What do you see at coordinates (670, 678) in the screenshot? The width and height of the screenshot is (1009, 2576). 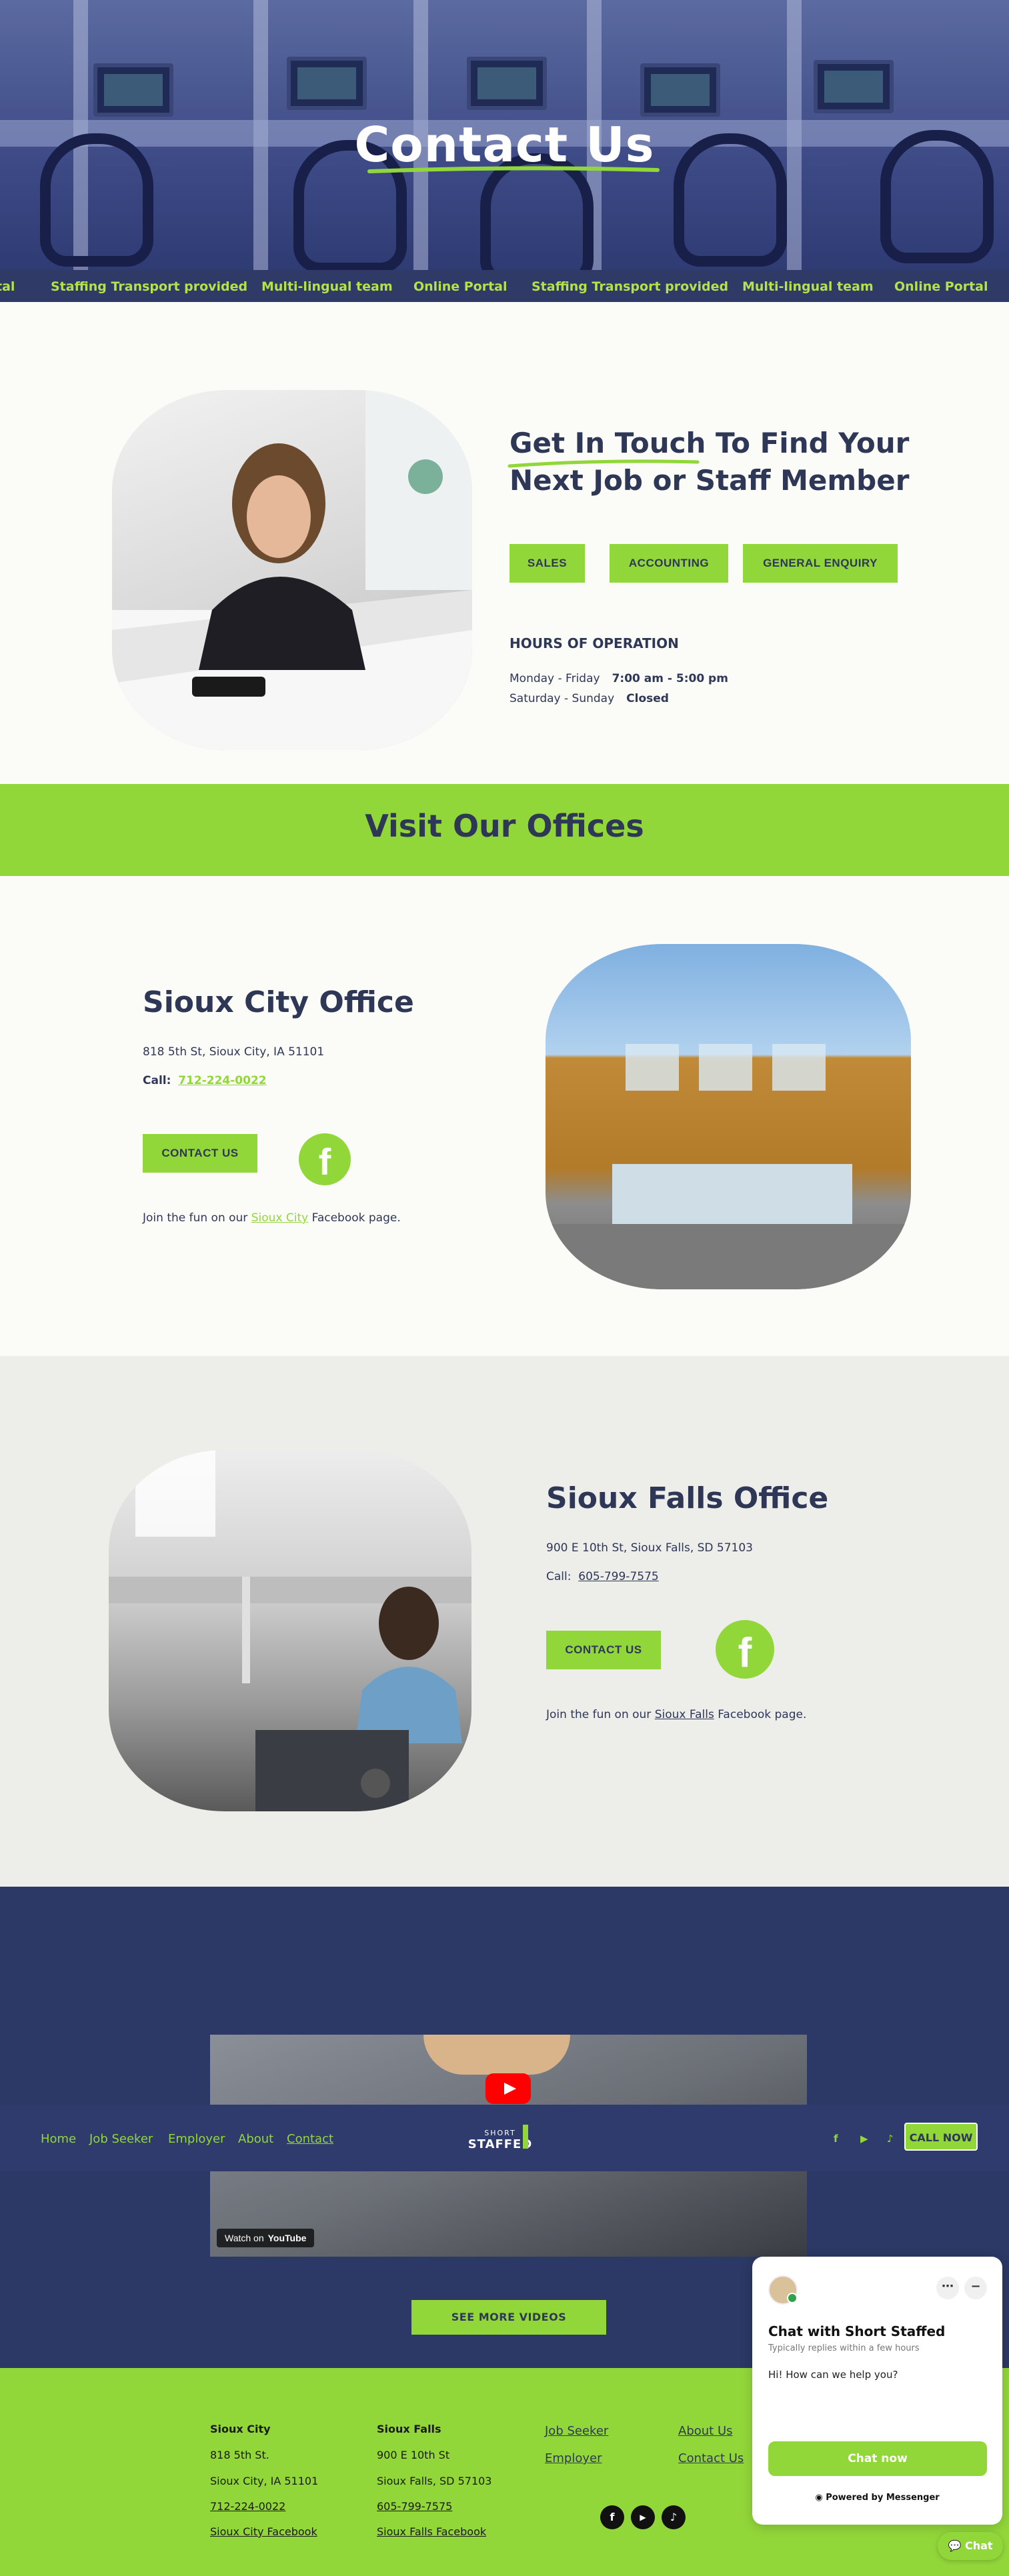 I see `hours-time: 7:00 am - 5:00 pm` at bounding box center [670, 678].